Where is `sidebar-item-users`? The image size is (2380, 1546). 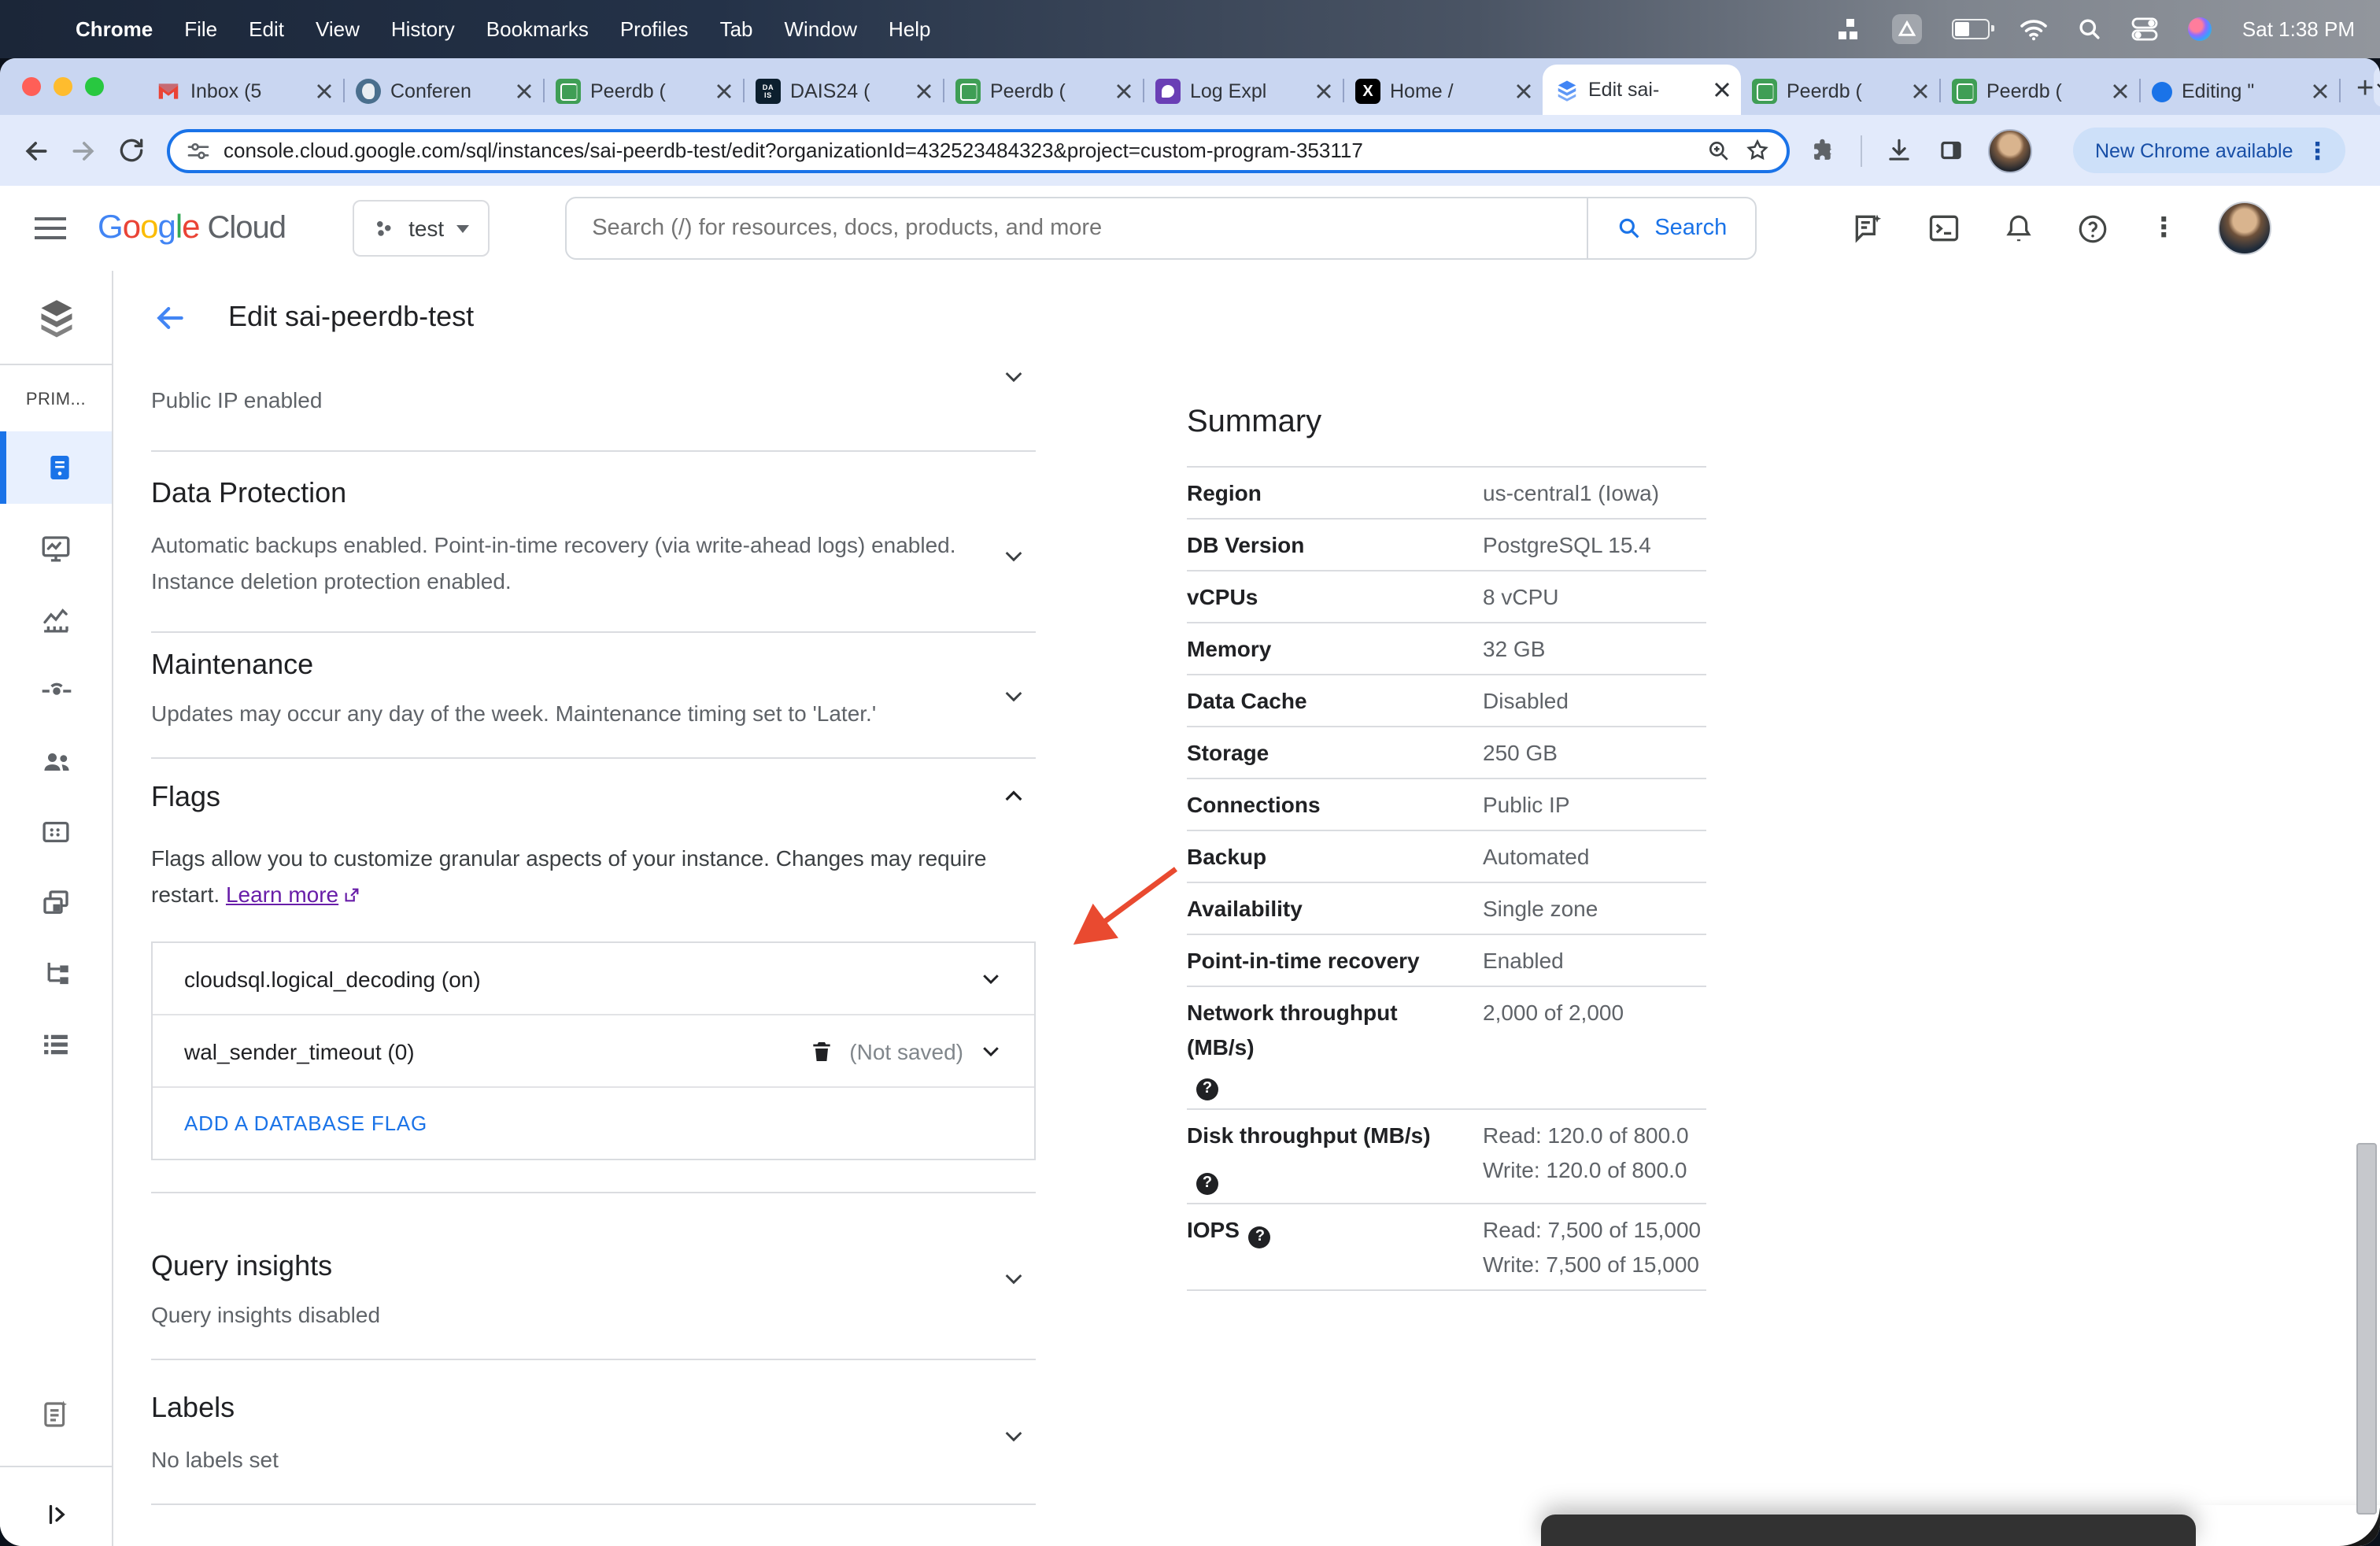
sidebar-item-users is located at coordinates (56, 761).